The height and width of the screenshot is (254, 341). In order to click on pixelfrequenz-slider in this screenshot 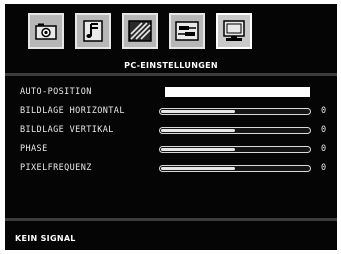, I will do `click(235, 168)`.